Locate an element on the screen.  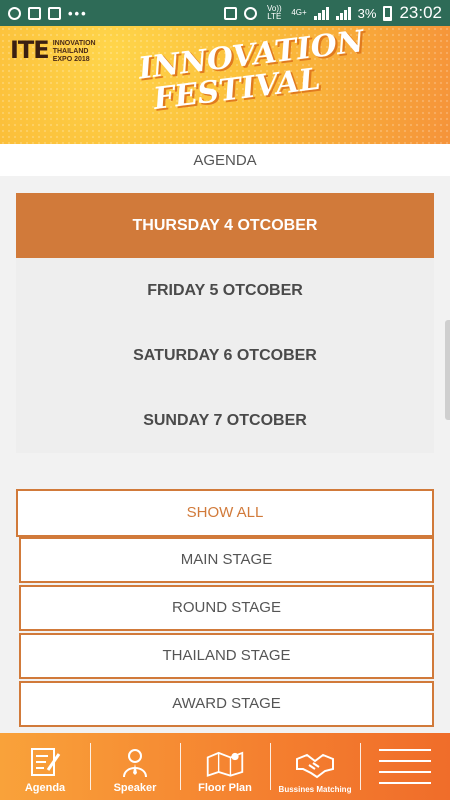
clock-time: 23:02 is located at coordinates (420, 12).